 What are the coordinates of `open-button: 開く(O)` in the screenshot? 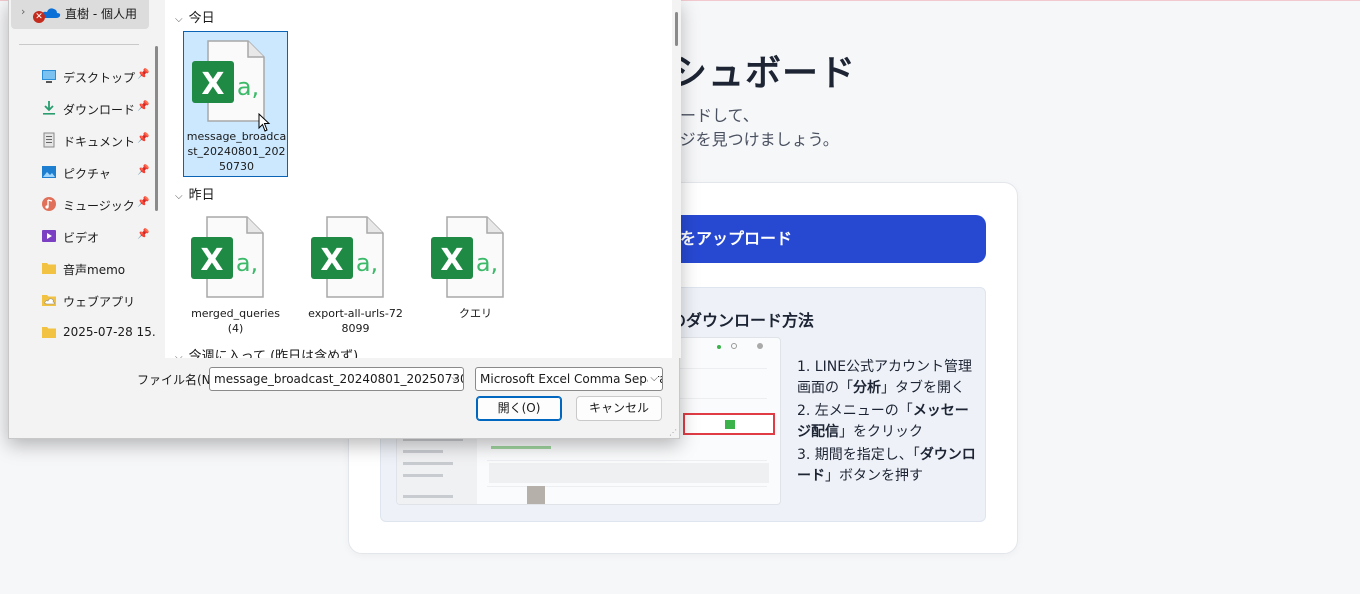 It's located at (519, 408).